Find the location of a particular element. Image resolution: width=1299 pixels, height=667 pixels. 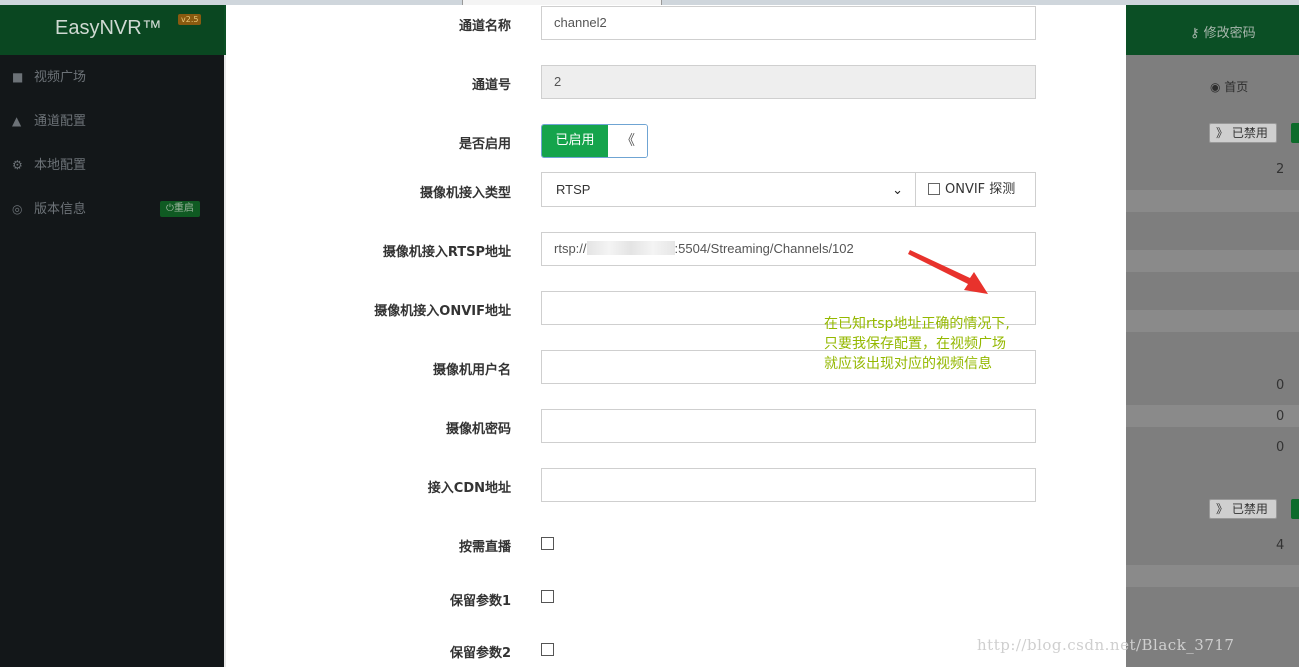

onvif-url-label: 摄像机接入ONVIF地址 is located at coordinates (442, 311).